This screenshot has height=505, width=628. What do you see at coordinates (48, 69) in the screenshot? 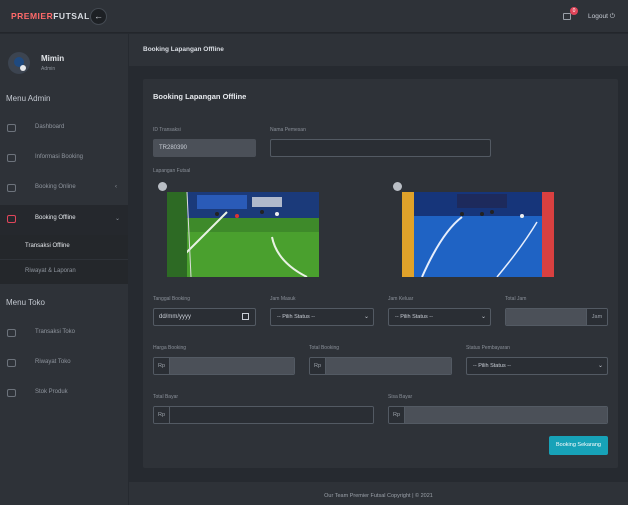
I see `user-role: Admin` at bounding box center [48, 69].